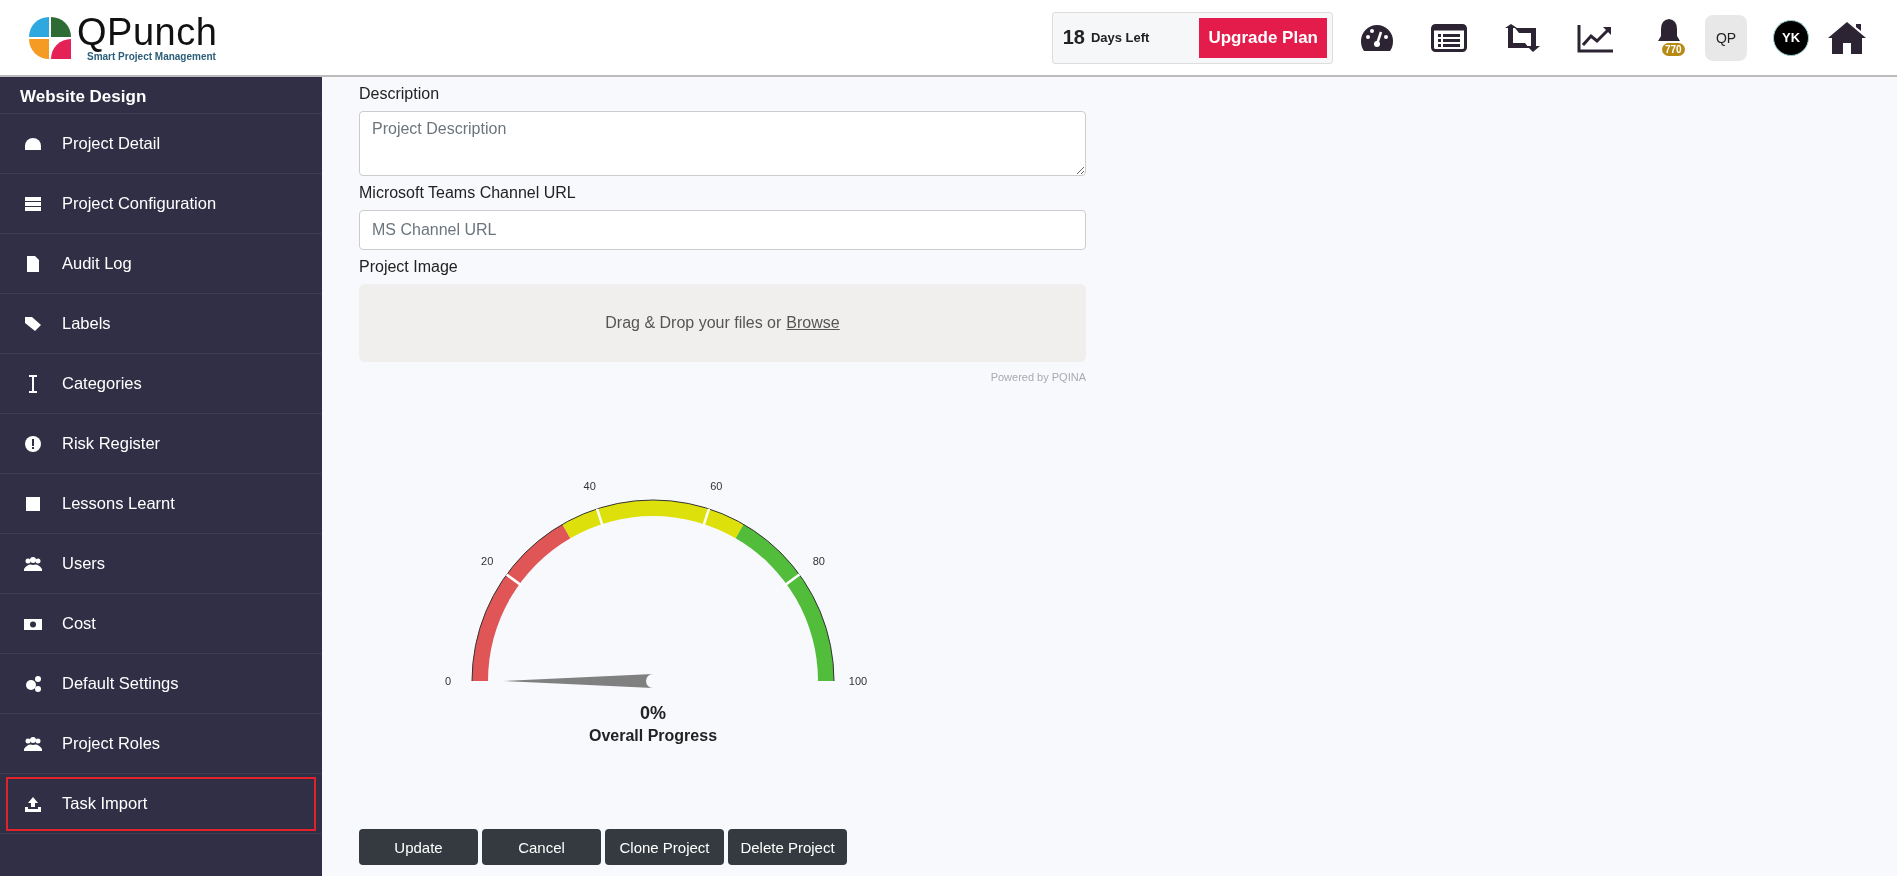 This screenshot has width=1897, height=876. What do you see at coordinates (1669, 29) in the screenshot?
I see `bell-icon` at bounding box center [1669, 29].